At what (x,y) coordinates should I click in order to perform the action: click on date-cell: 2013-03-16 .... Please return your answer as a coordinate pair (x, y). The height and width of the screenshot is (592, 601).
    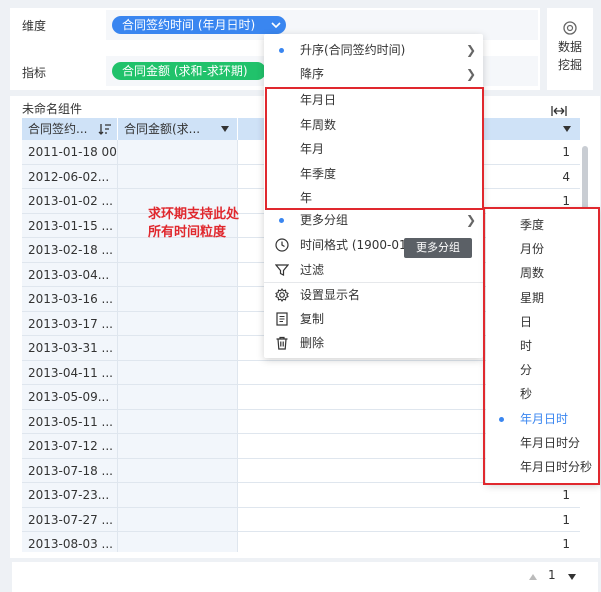
    Looking at the image, I should click on (70, 299).